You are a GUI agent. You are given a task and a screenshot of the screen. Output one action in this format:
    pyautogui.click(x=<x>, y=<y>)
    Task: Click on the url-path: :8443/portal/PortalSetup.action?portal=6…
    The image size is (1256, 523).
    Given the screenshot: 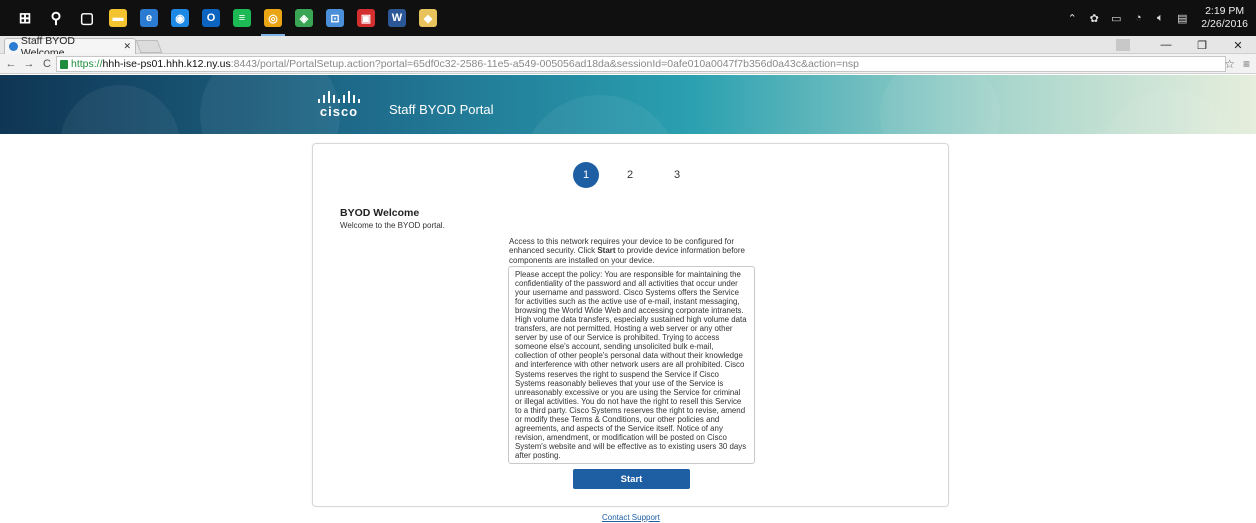 What is the action you would take?
    pyautogui.click(x=545, y=64)
    